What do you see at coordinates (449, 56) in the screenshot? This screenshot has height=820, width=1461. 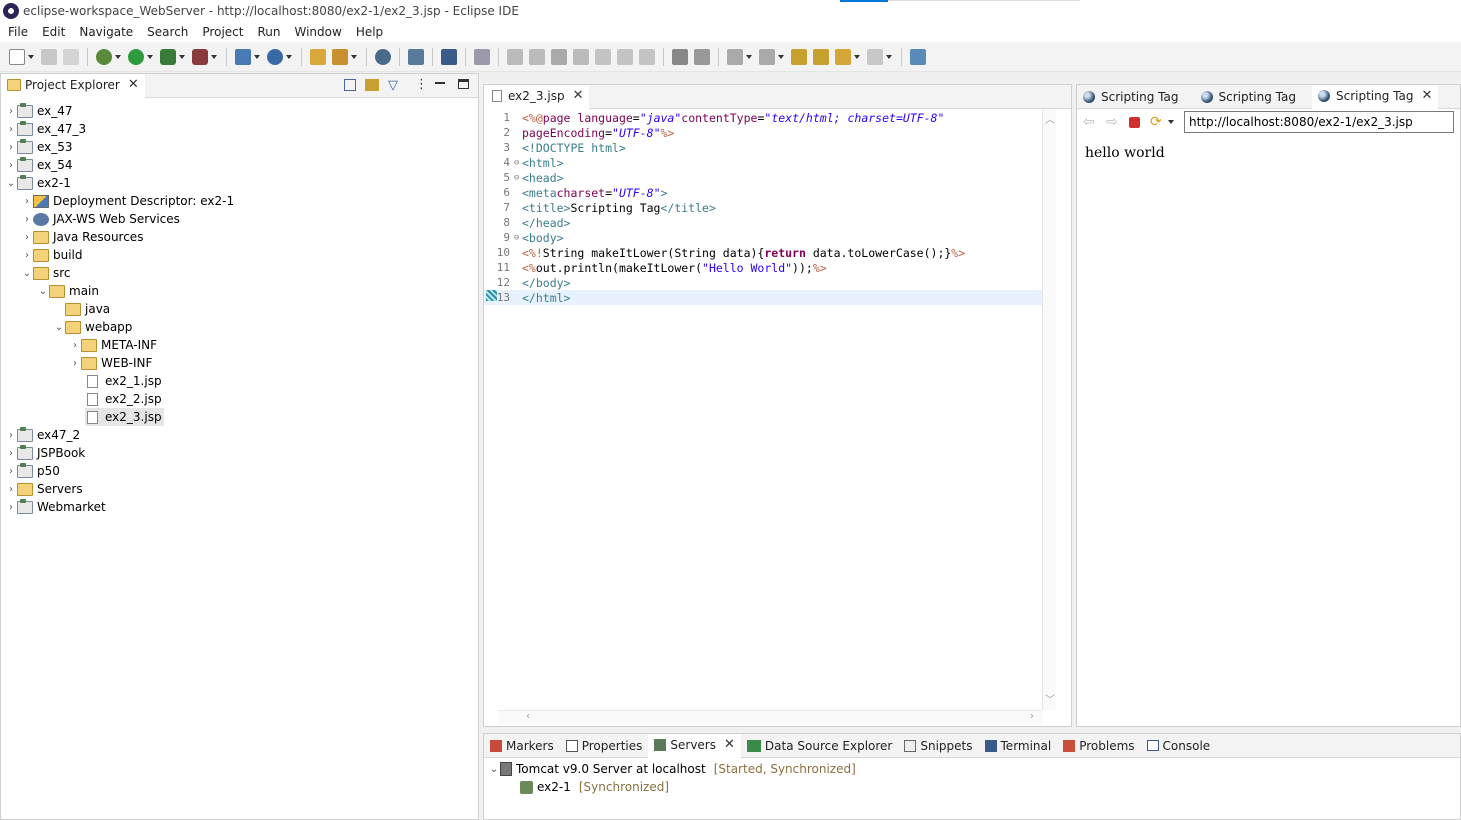 I see `terminal-icon` at bounding box center [449, 56].